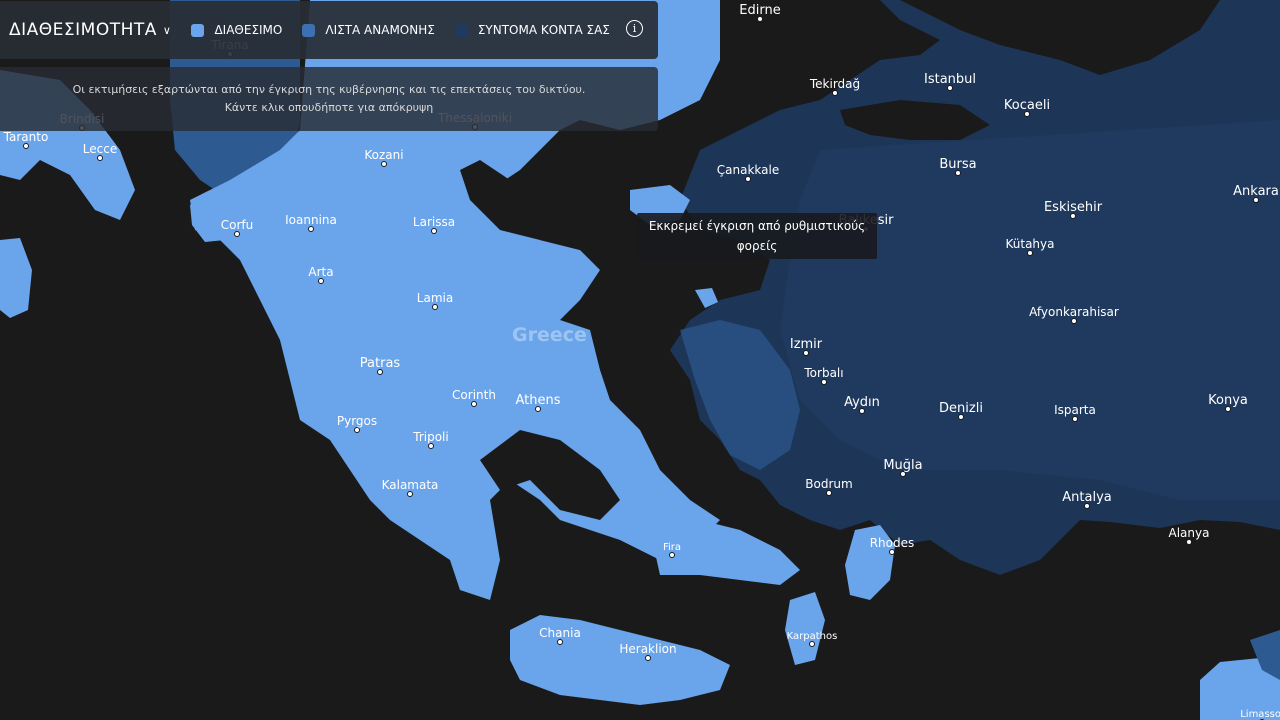  Describe the element at coordinates (248, 30) in the screenshot. I see `legend-item-label: ΔΙΑΘΕΣΙΜΟ` at that location.